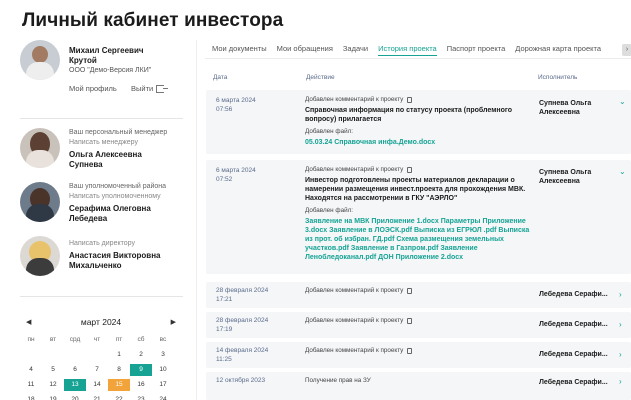 This screenshot has height=400, width=631. Describe the element at coordinates (53, 385) in the screenshot. I see `calendar-day: 12` at that location.